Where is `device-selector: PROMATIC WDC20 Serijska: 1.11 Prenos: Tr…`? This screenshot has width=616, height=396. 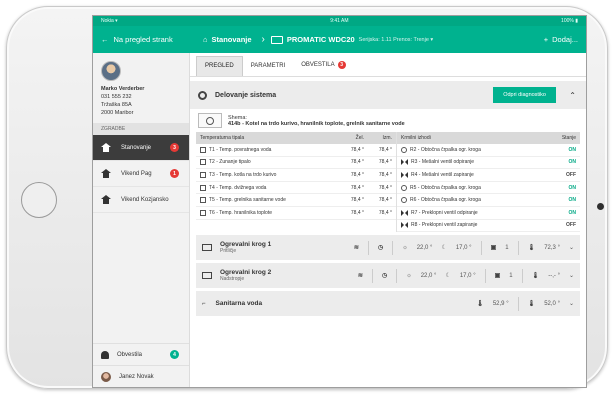 device-selector: PROMATIC WDC20 Serijska: 1.11 Prenos: Tr… is located at coordinates (351, 39).